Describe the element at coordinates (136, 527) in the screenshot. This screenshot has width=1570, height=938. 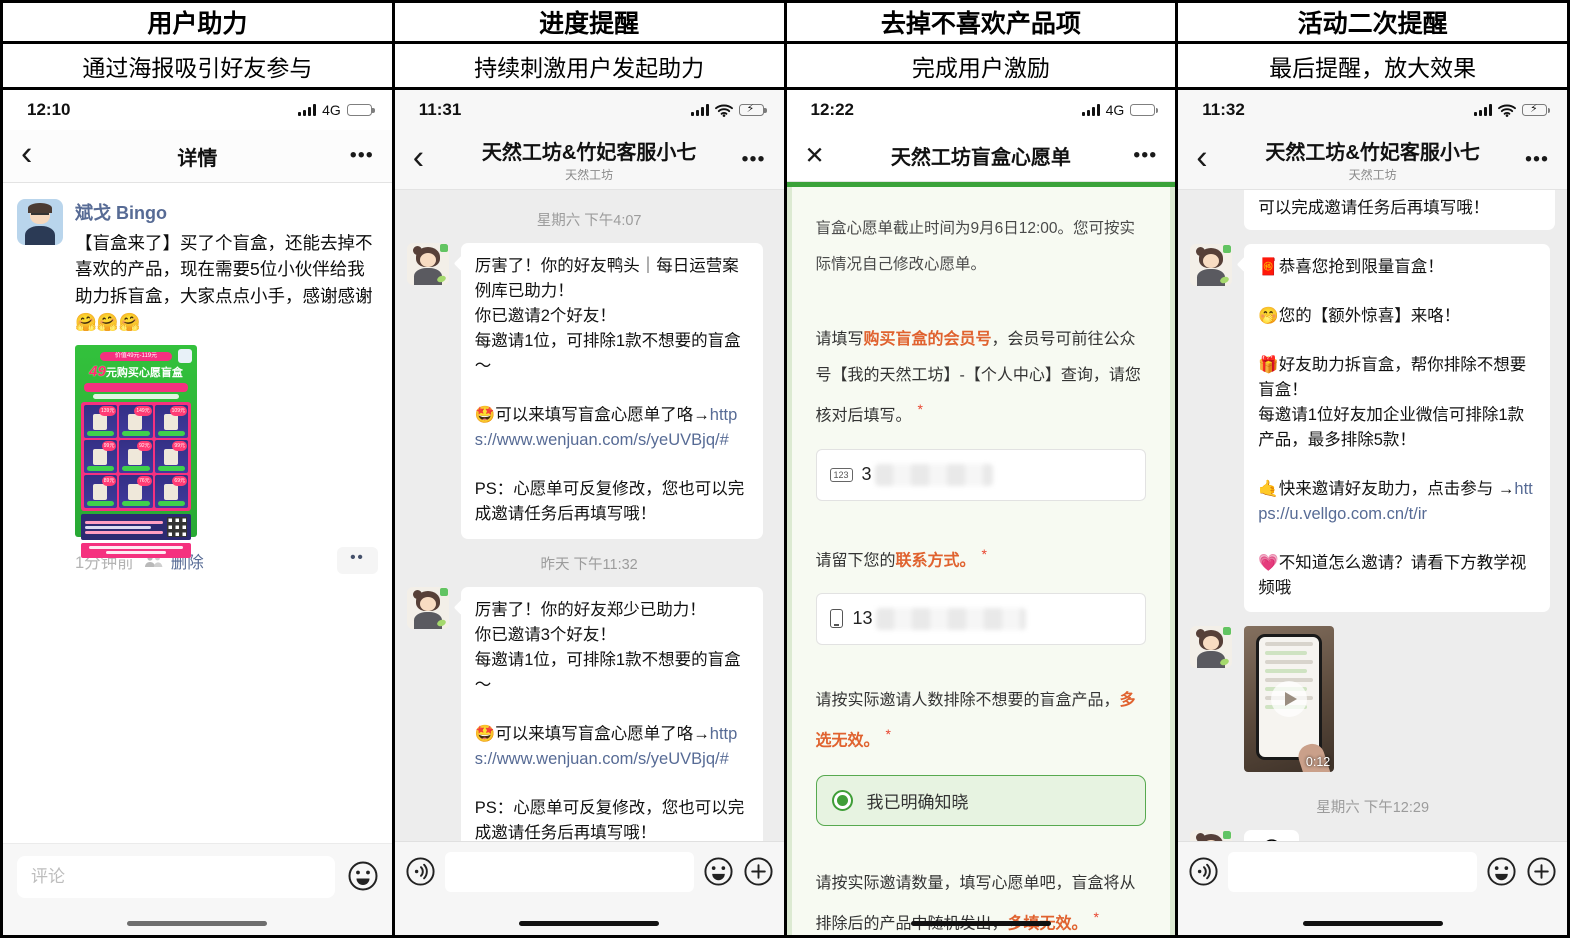
I see `poster-qr-section` at that location.